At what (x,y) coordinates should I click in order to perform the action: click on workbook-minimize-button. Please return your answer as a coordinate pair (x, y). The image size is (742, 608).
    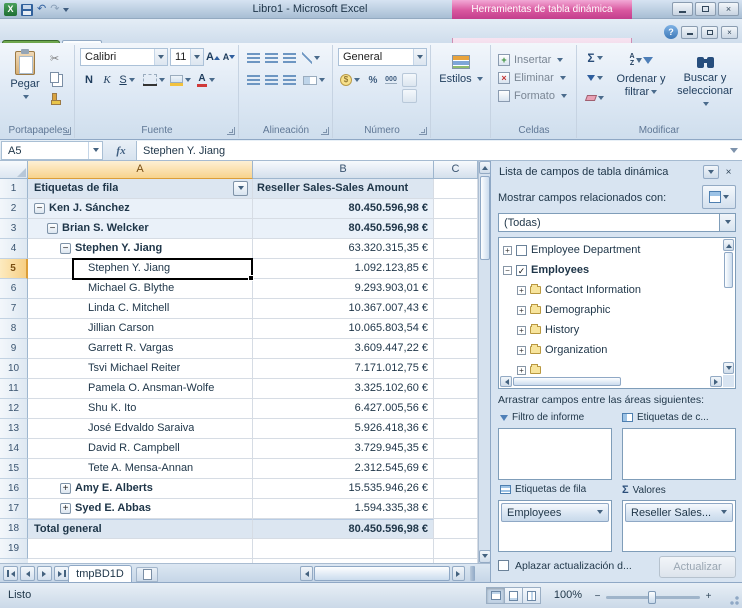
    Looking at the image, I should click on (689, 32).